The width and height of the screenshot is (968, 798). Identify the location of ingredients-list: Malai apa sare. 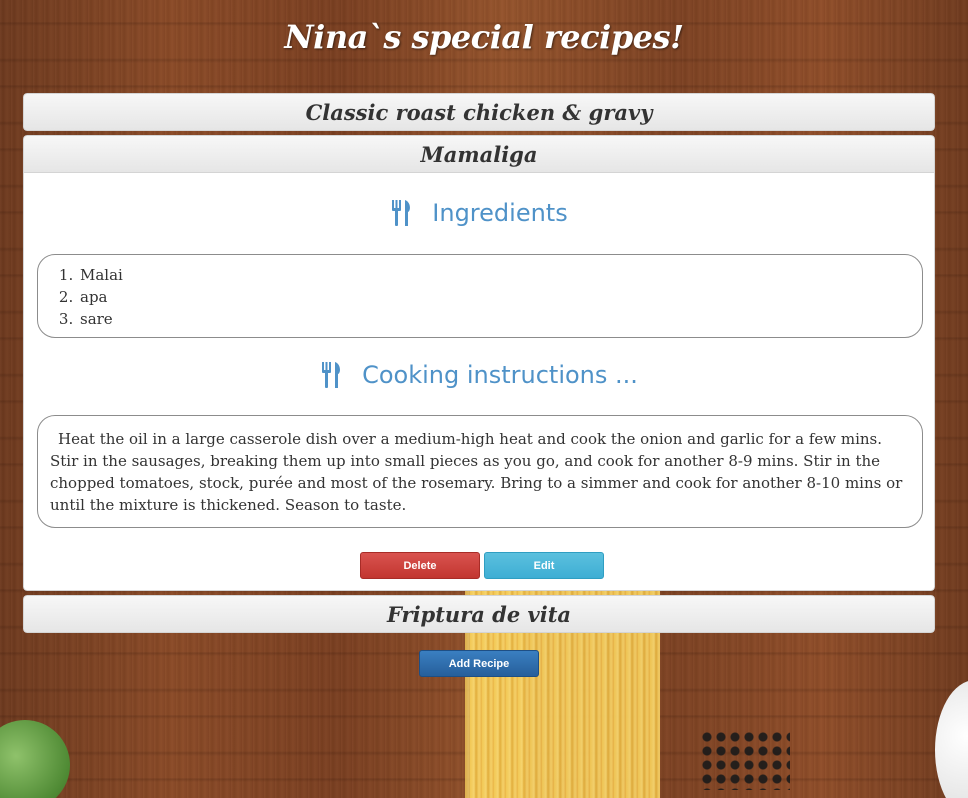
(480, 297).